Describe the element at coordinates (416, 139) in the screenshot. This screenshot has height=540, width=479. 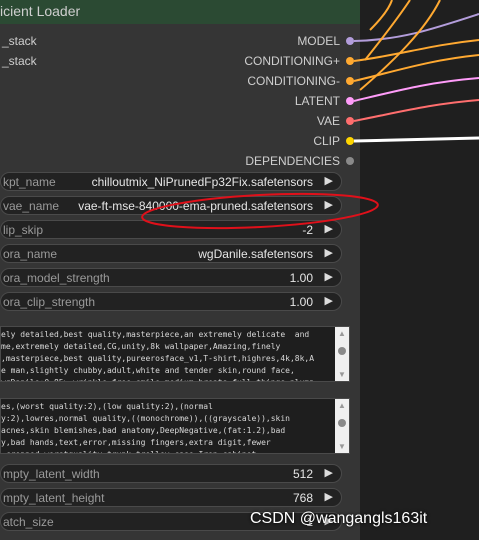
I see `clip-wire` at that location.